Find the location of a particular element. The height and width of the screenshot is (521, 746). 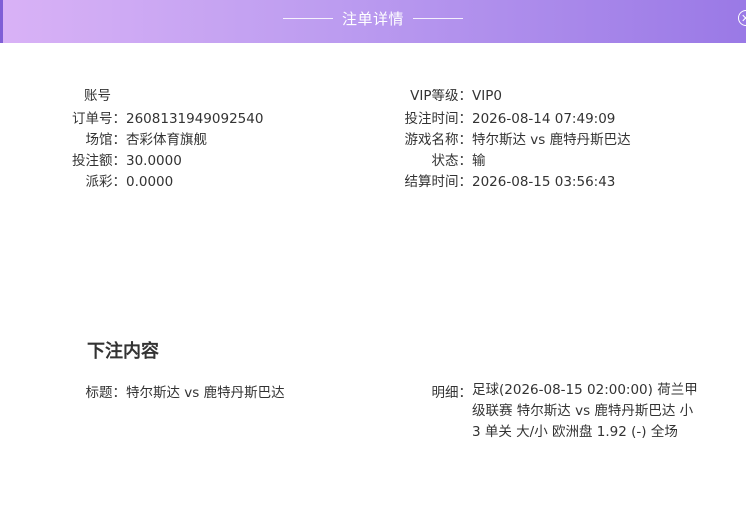

bet-amount-label: 投注额： is located at coordinates (99, 161).